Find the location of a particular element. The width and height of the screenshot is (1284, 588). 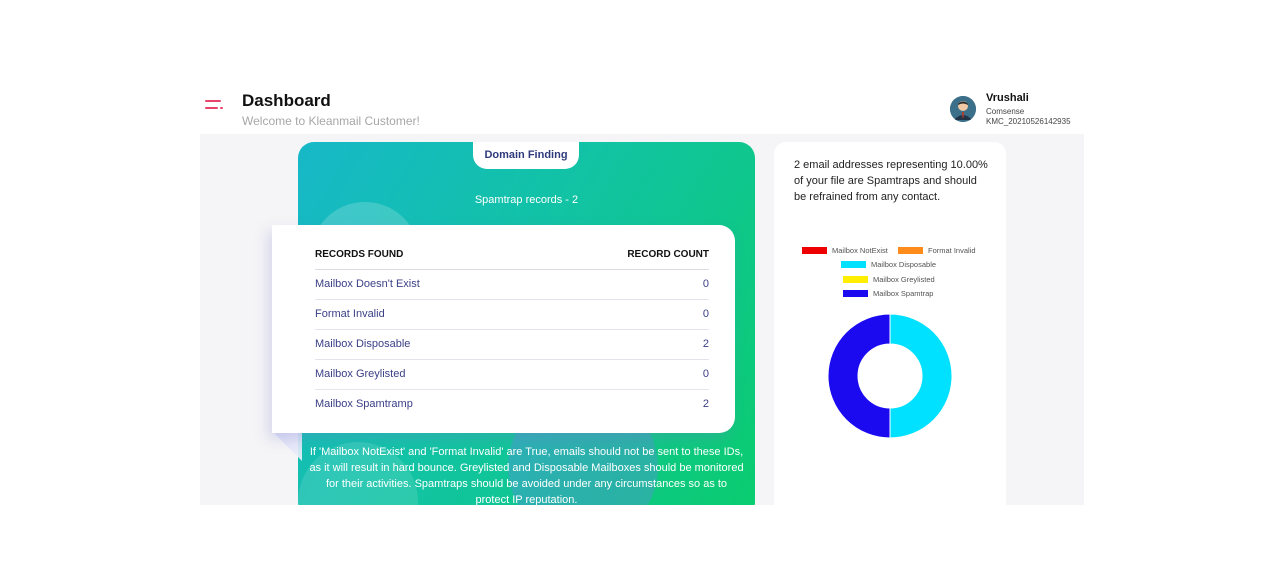

record-label: Format Invalid is located at coordinates (426, 314).